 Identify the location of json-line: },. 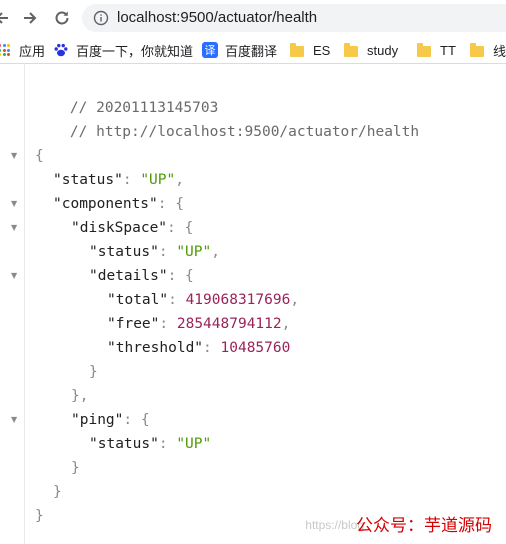
(80, 396).